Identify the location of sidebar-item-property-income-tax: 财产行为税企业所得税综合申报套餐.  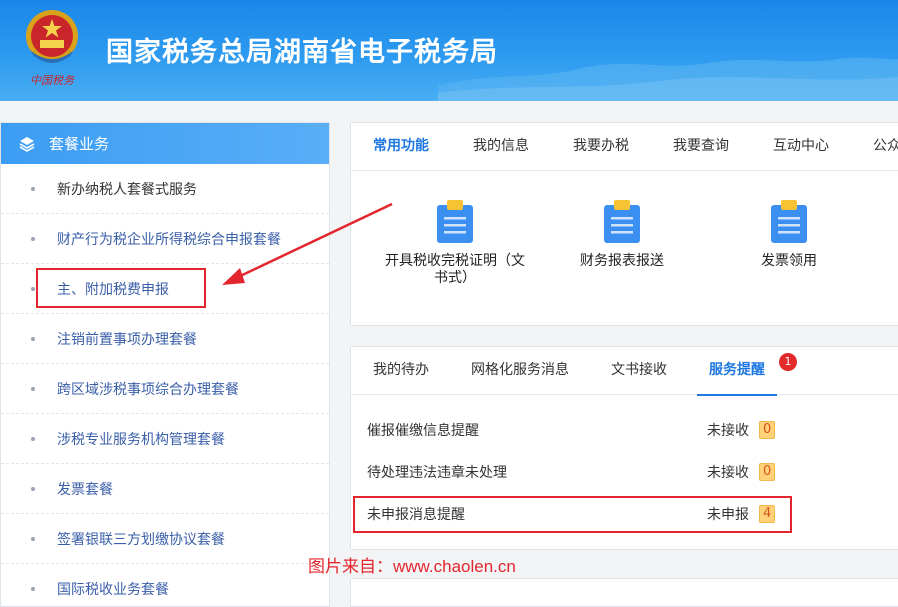
(165, 239).